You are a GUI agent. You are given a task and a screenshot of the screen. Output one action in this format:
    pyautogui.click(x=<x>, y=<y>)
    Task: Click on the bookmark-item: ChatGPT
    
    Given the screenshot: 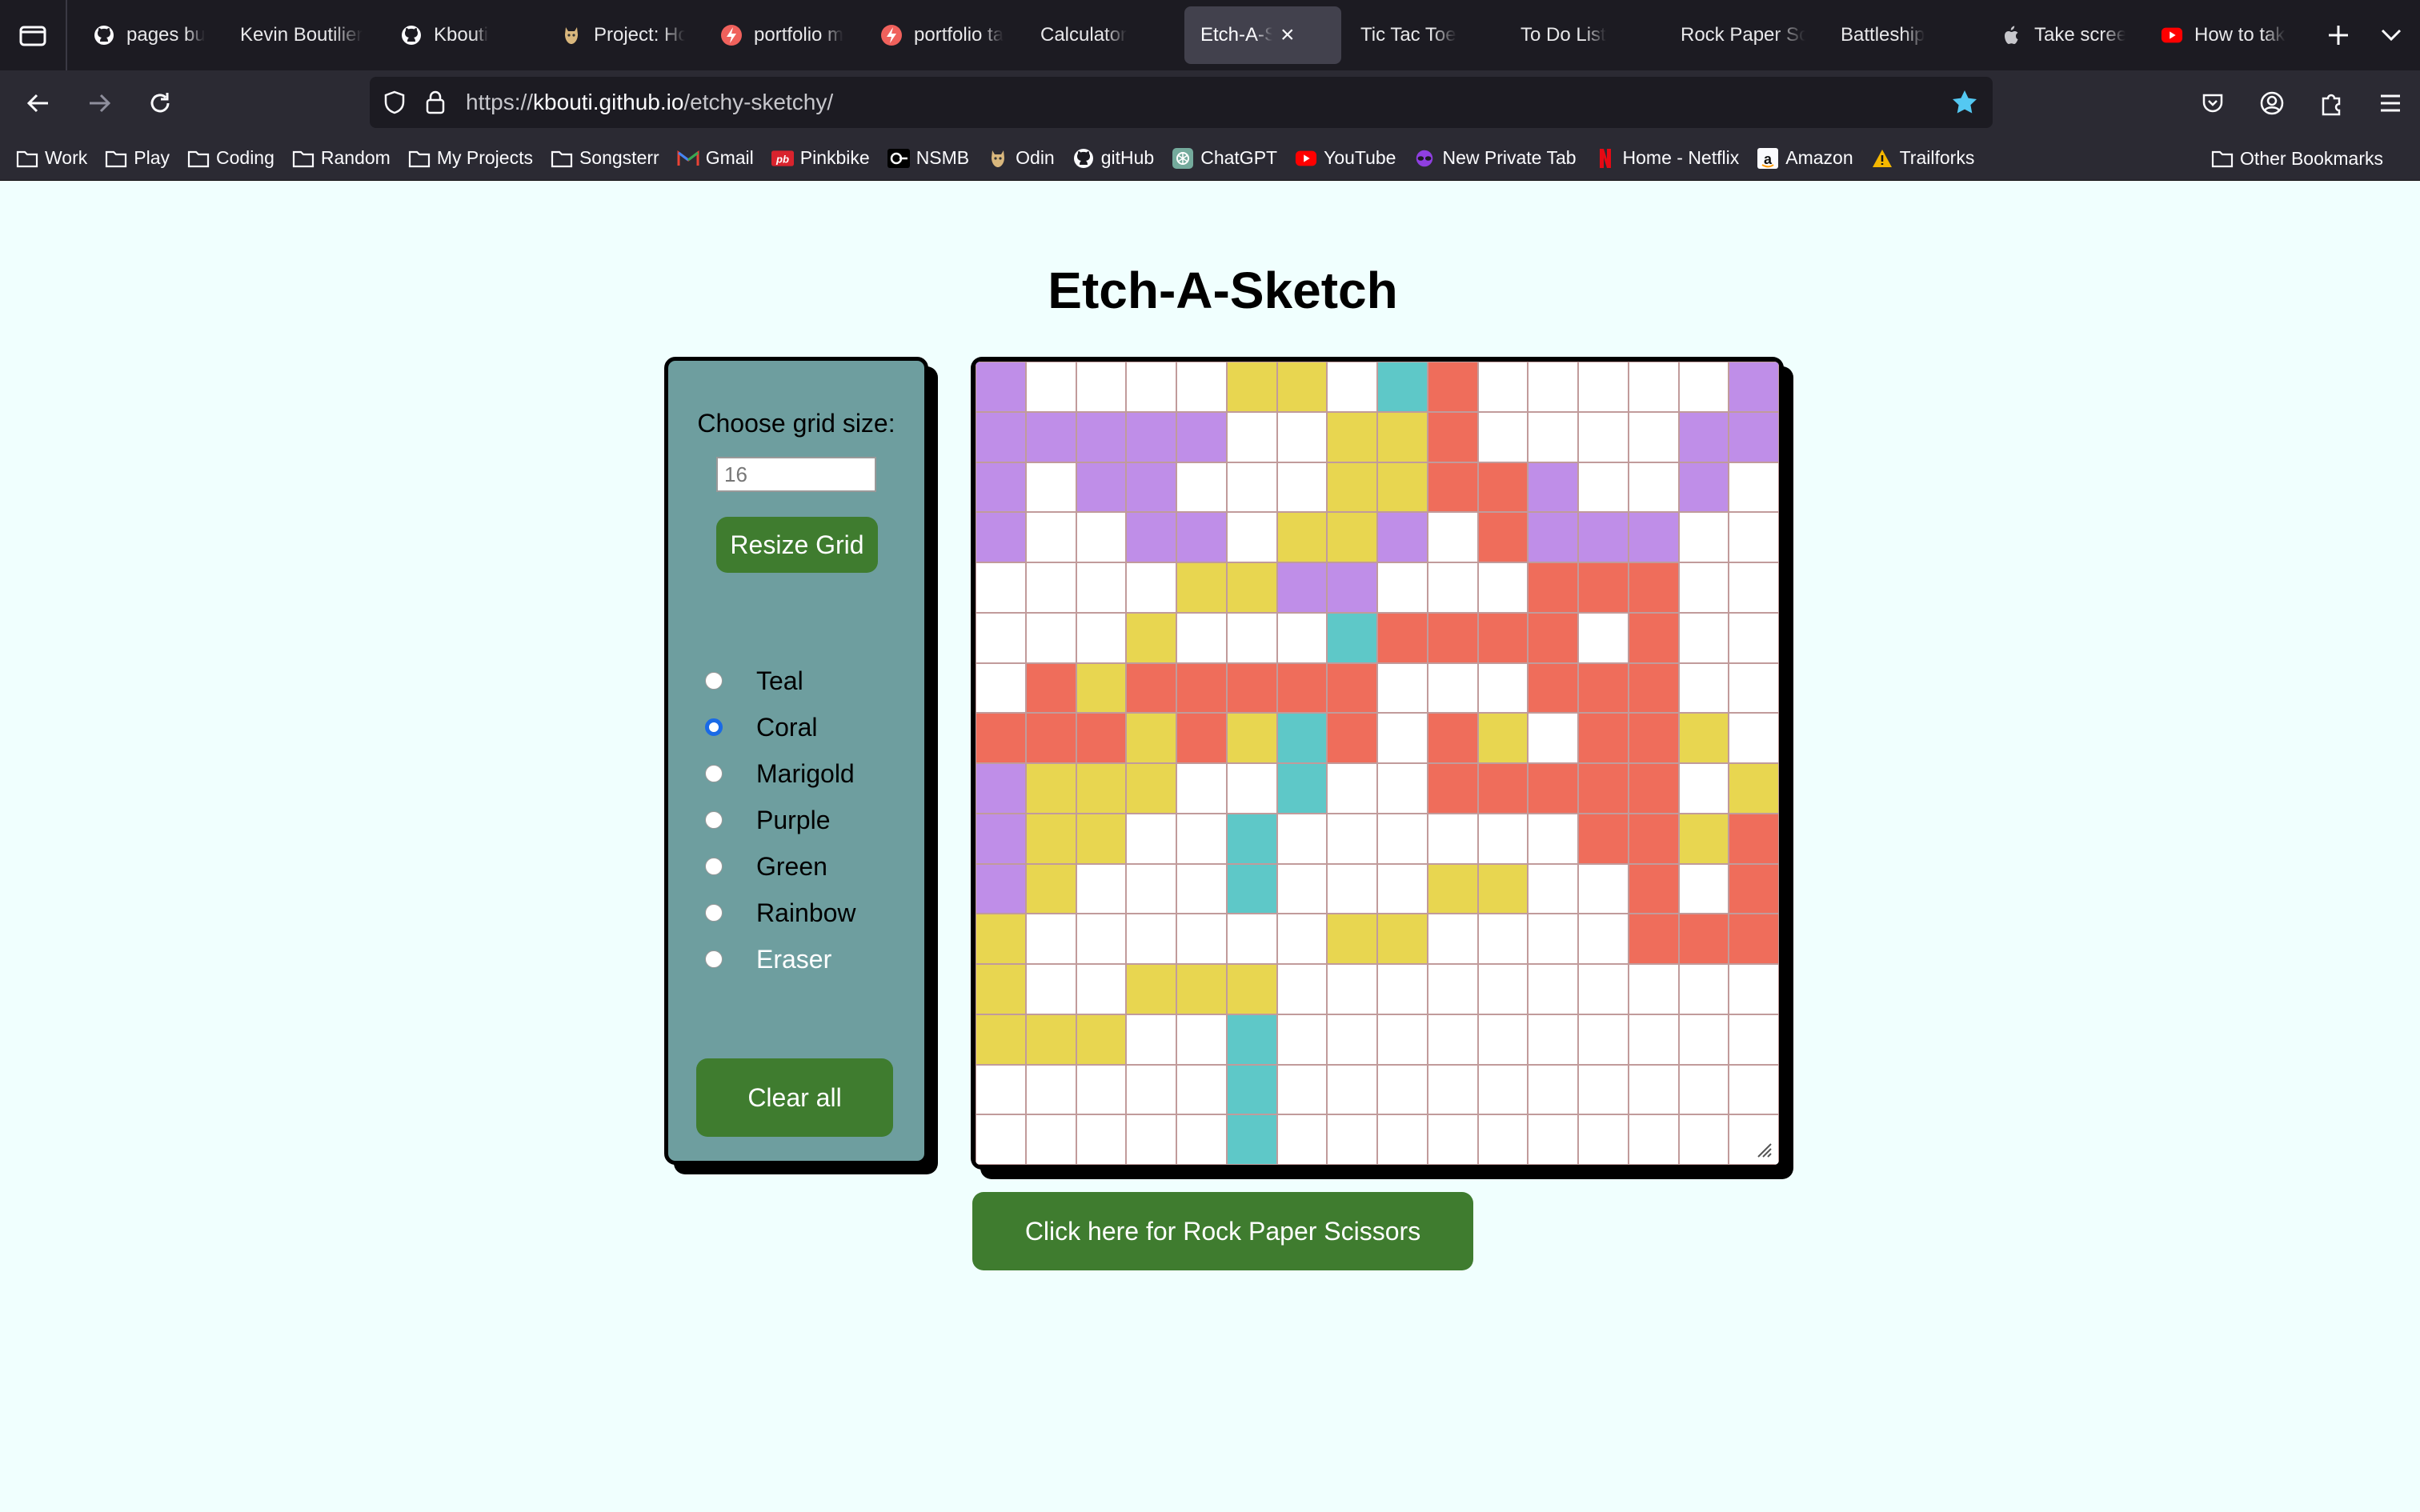 What is the action you would take?
    pyautogui.click(x=1224, y=158)
    